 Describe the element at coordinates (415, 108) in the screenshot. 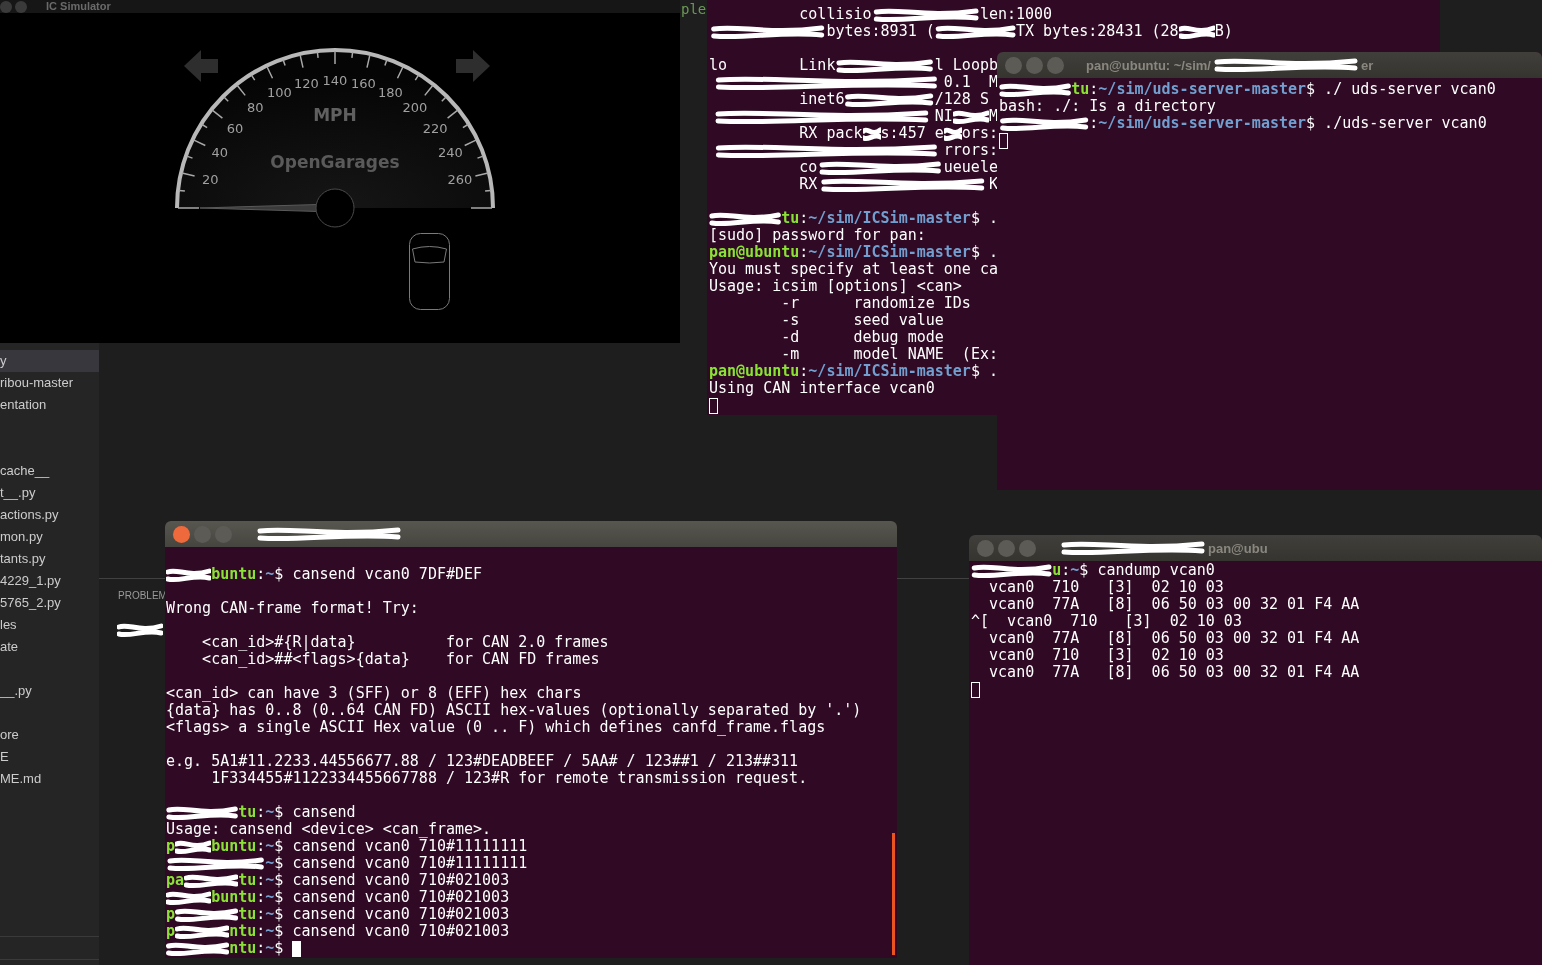

I see `speed-label: 200` at that location.